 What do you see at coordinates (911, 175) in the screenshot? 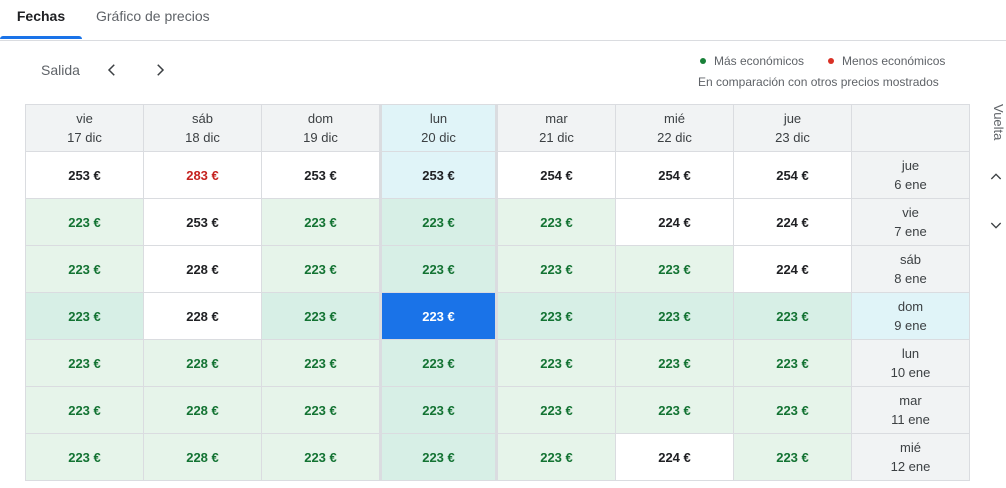
I see `return-date-header: jue 6 ene` at bounding box center [911, 175].